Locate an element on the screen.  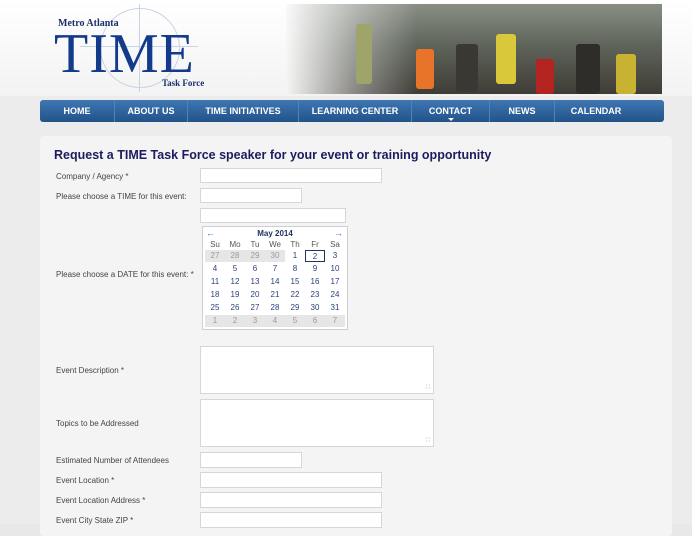
calendar-month-label: May 2014 is located at coordinates (275, 233).